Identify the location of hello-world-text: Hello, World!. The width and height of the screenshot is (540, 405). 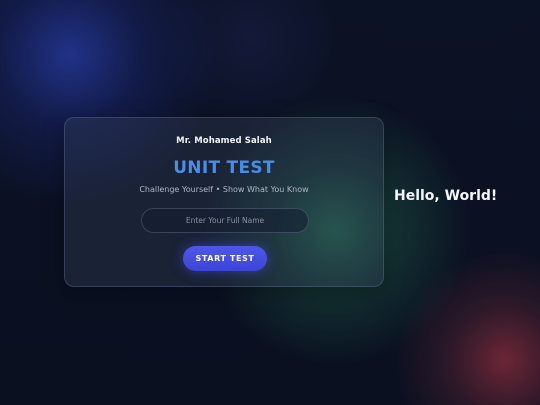
(446, 196).